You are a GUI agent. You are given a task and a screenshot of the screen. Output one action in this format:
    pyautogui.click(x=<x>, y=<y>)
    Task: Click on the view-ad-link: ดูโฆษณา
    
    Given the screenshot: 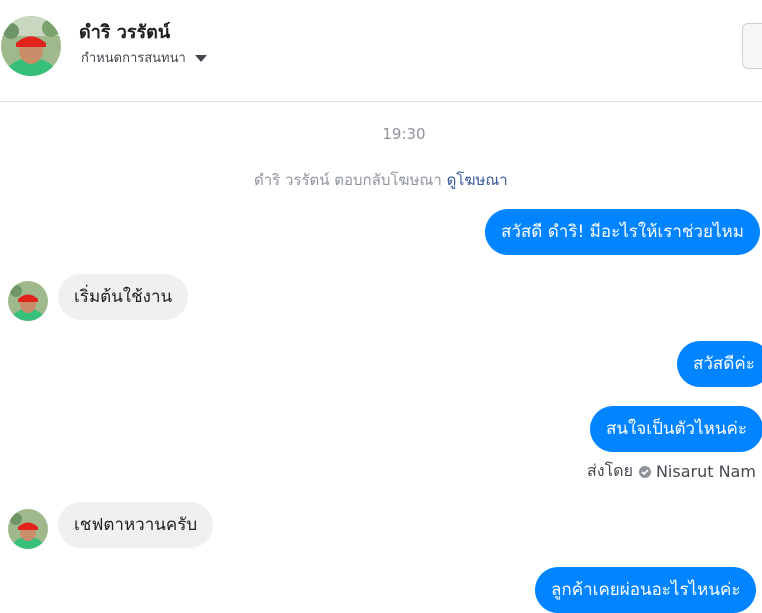 What is the action you would take?
    pyautogui.click(x=477, y=180)
    